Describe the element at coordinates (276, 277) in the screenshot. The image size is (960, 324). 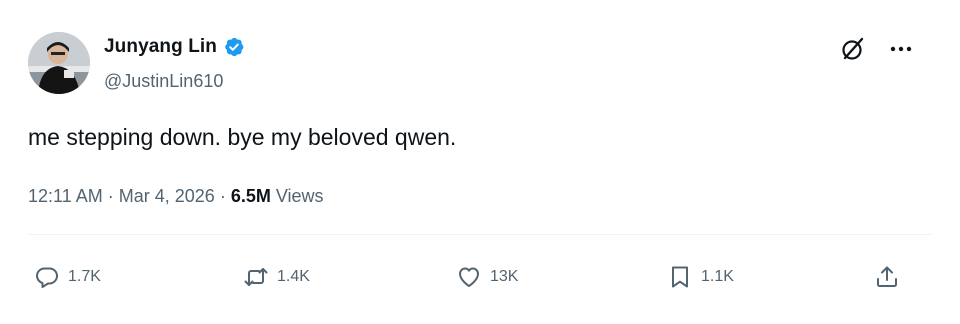
I see `repost-button: 1.4K` at that location.